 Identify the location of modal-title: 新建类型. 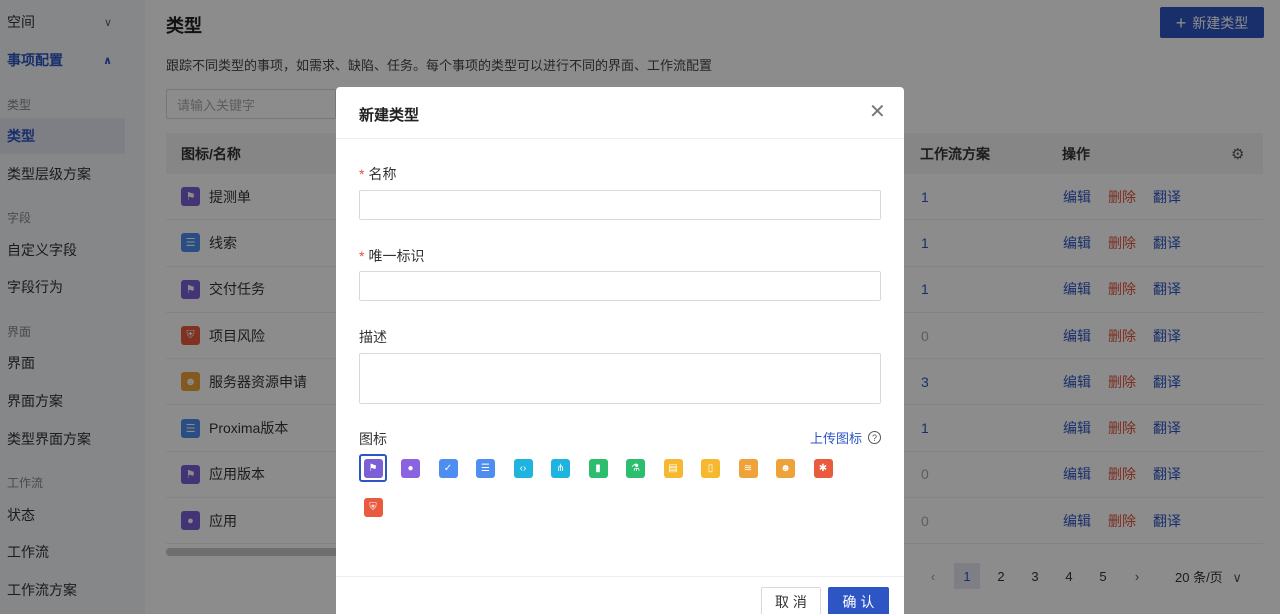
(389, 115).